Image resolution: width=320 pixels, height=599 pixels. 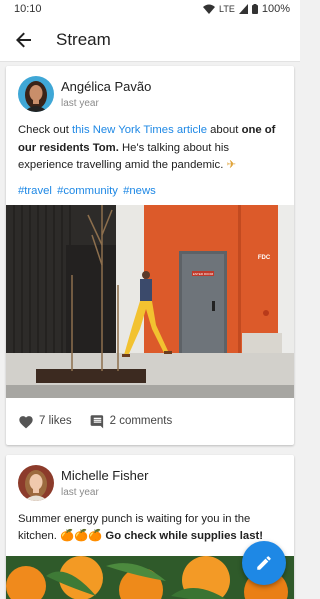 What do you see at coordinates (87, 191) in the screenshot?
I see `hashtag-community: #community` at bounding box center [87, 191].